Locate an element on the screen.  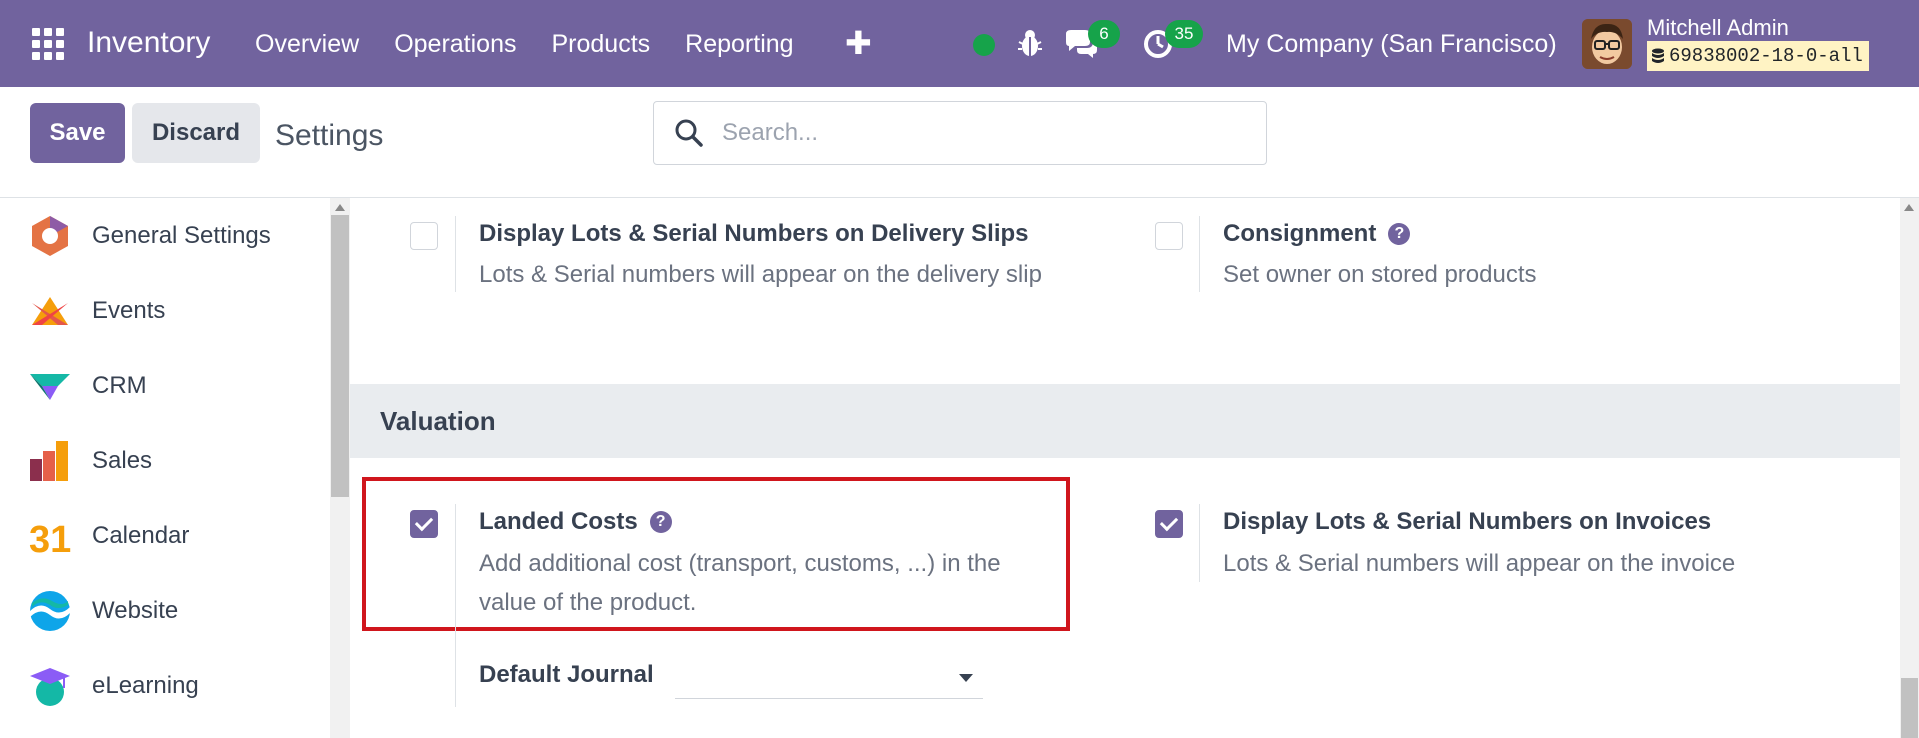
description-line: value of the product. is located at coordinates (588, 602).